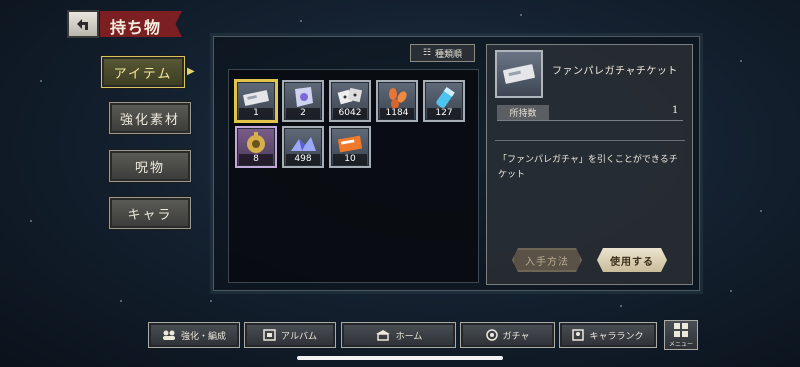 This screenshot has height=367, width=800. I want to click on item-slot: 498, so click(303, 147).